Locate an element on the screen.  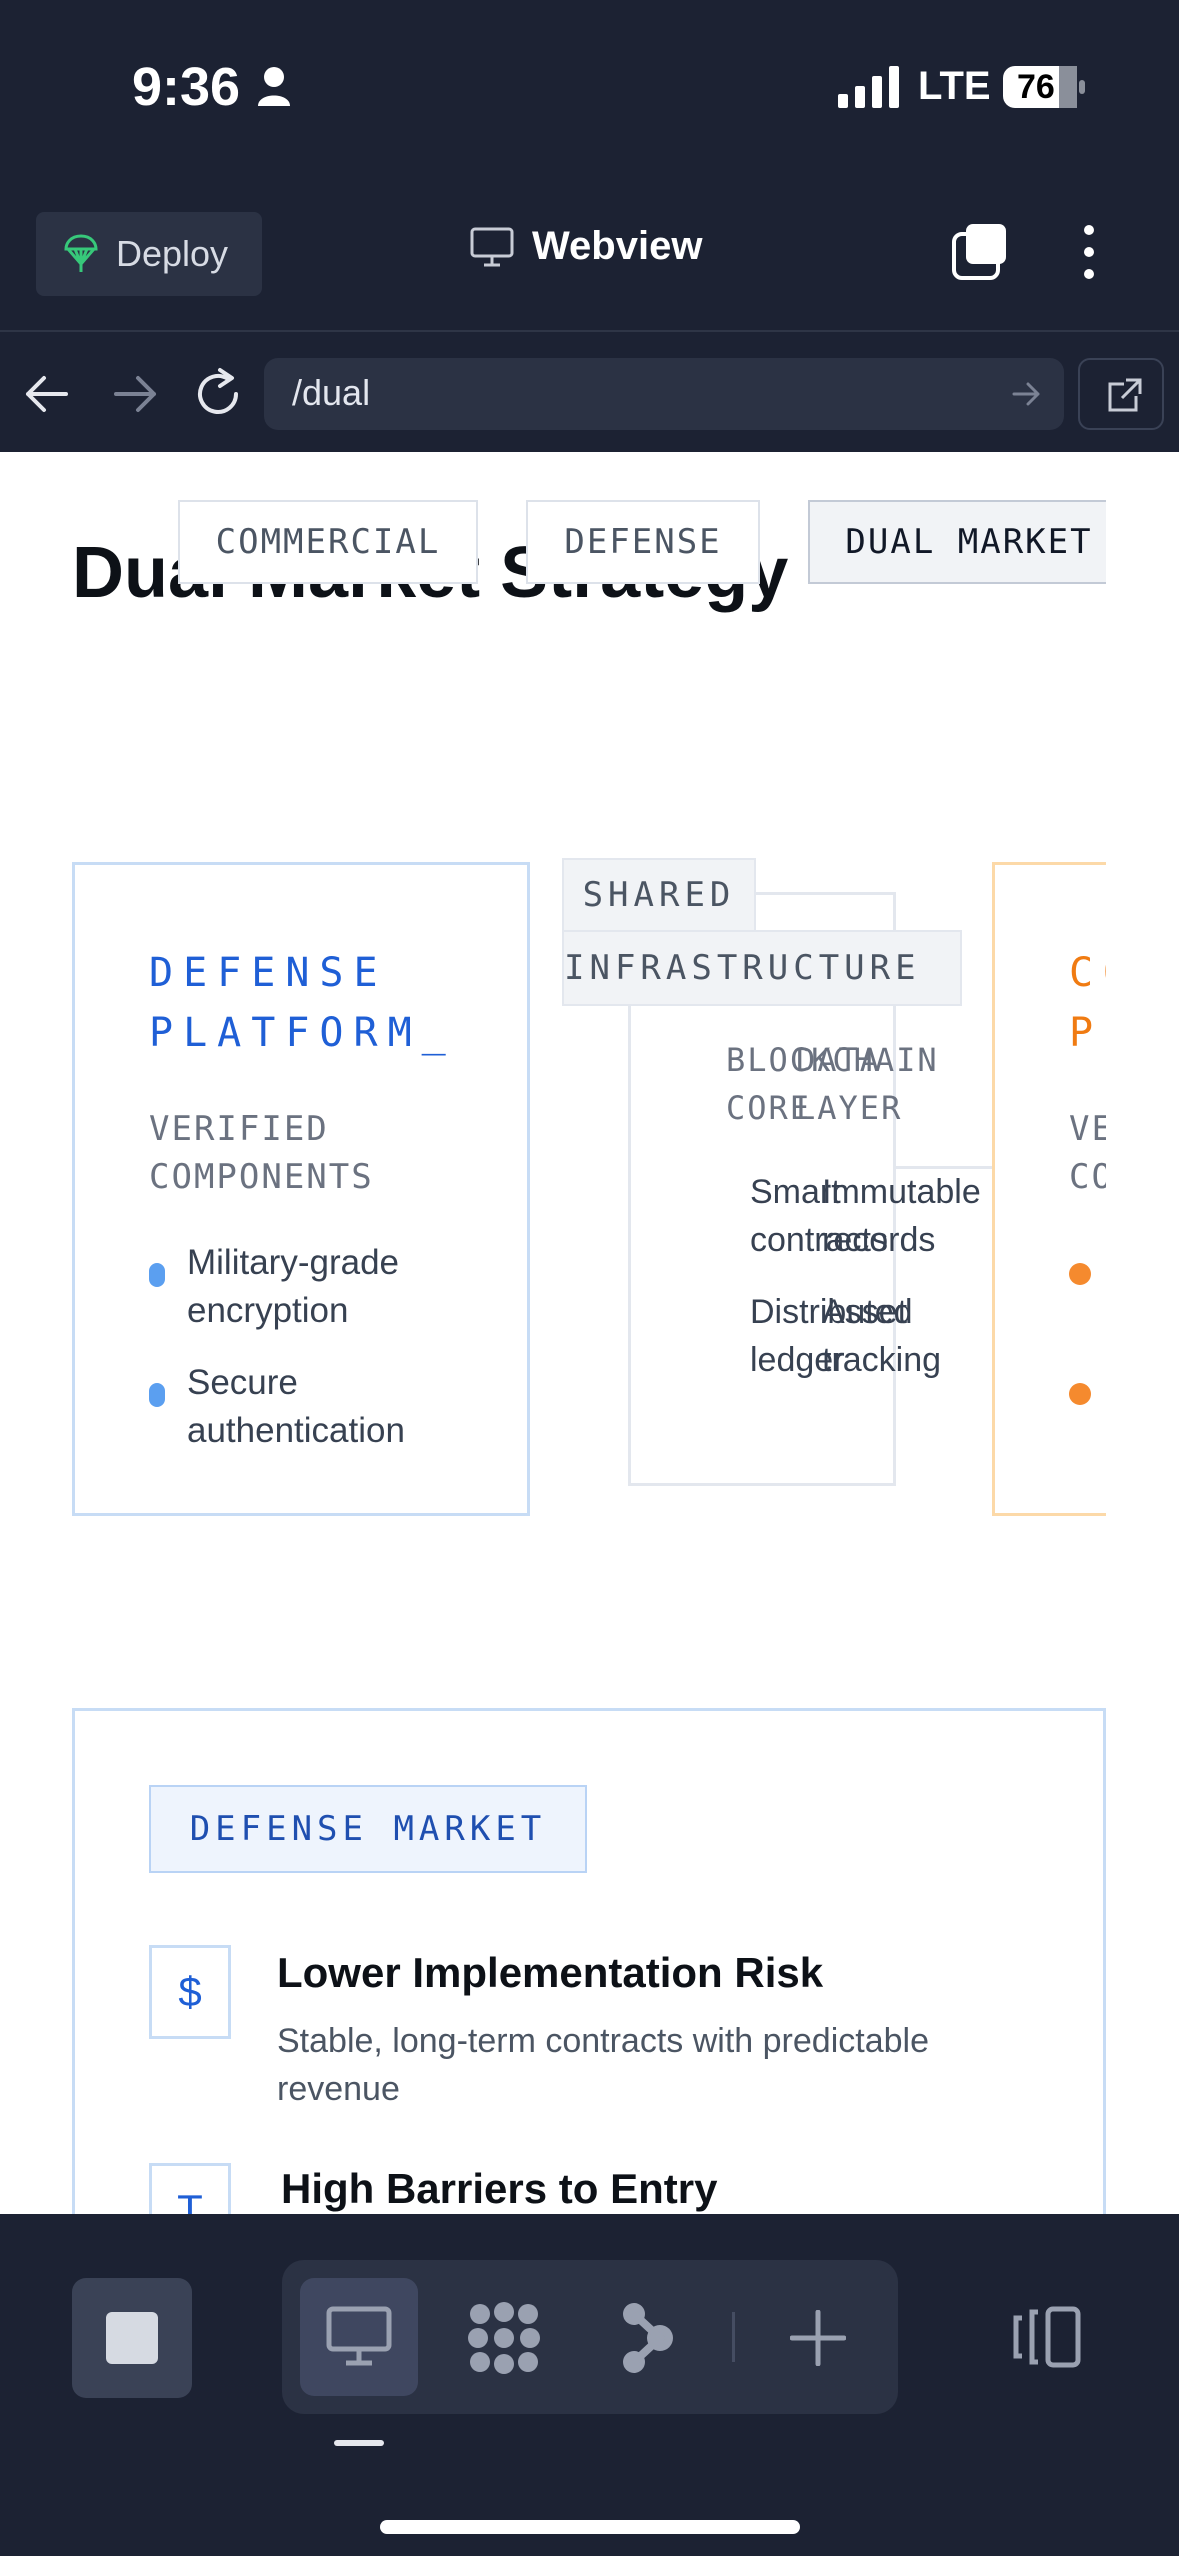
url-text: /dual is located at coordinates (331, 393).